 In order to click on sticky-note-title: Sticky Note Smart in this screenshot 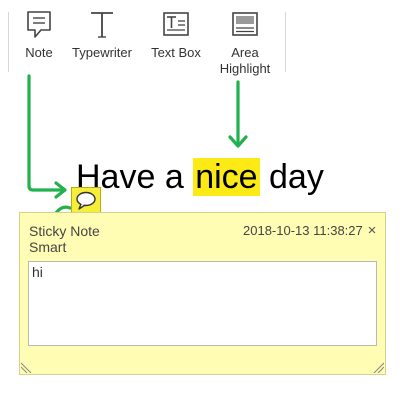, I will do `click(64, 239)`.